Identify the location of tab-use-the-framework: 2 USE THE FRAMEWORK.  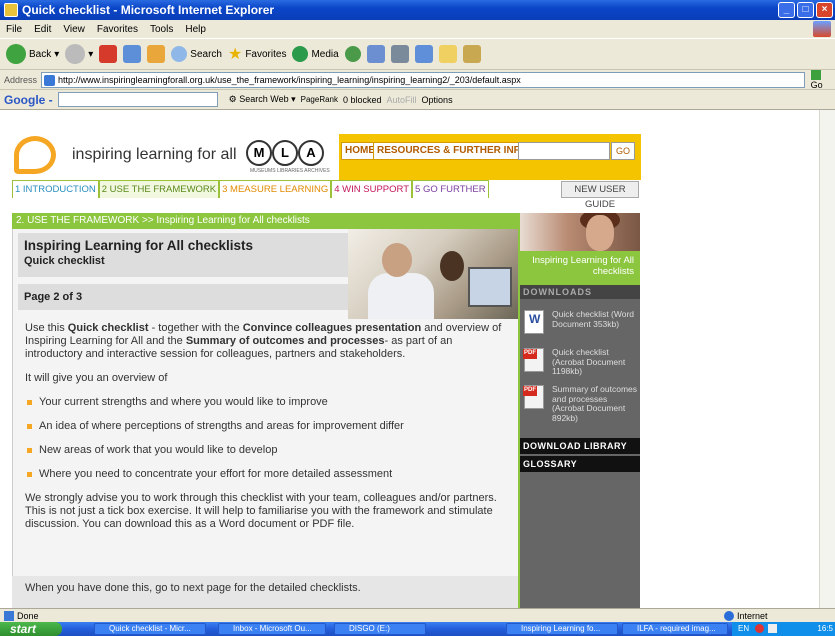
(159, 189).